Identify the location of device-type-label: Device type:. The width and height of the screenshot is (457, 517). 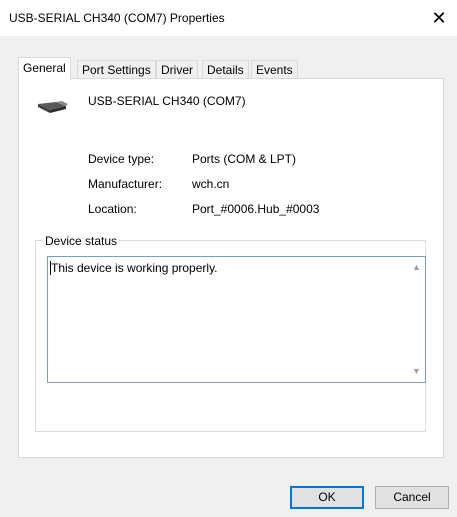
(121, 159).